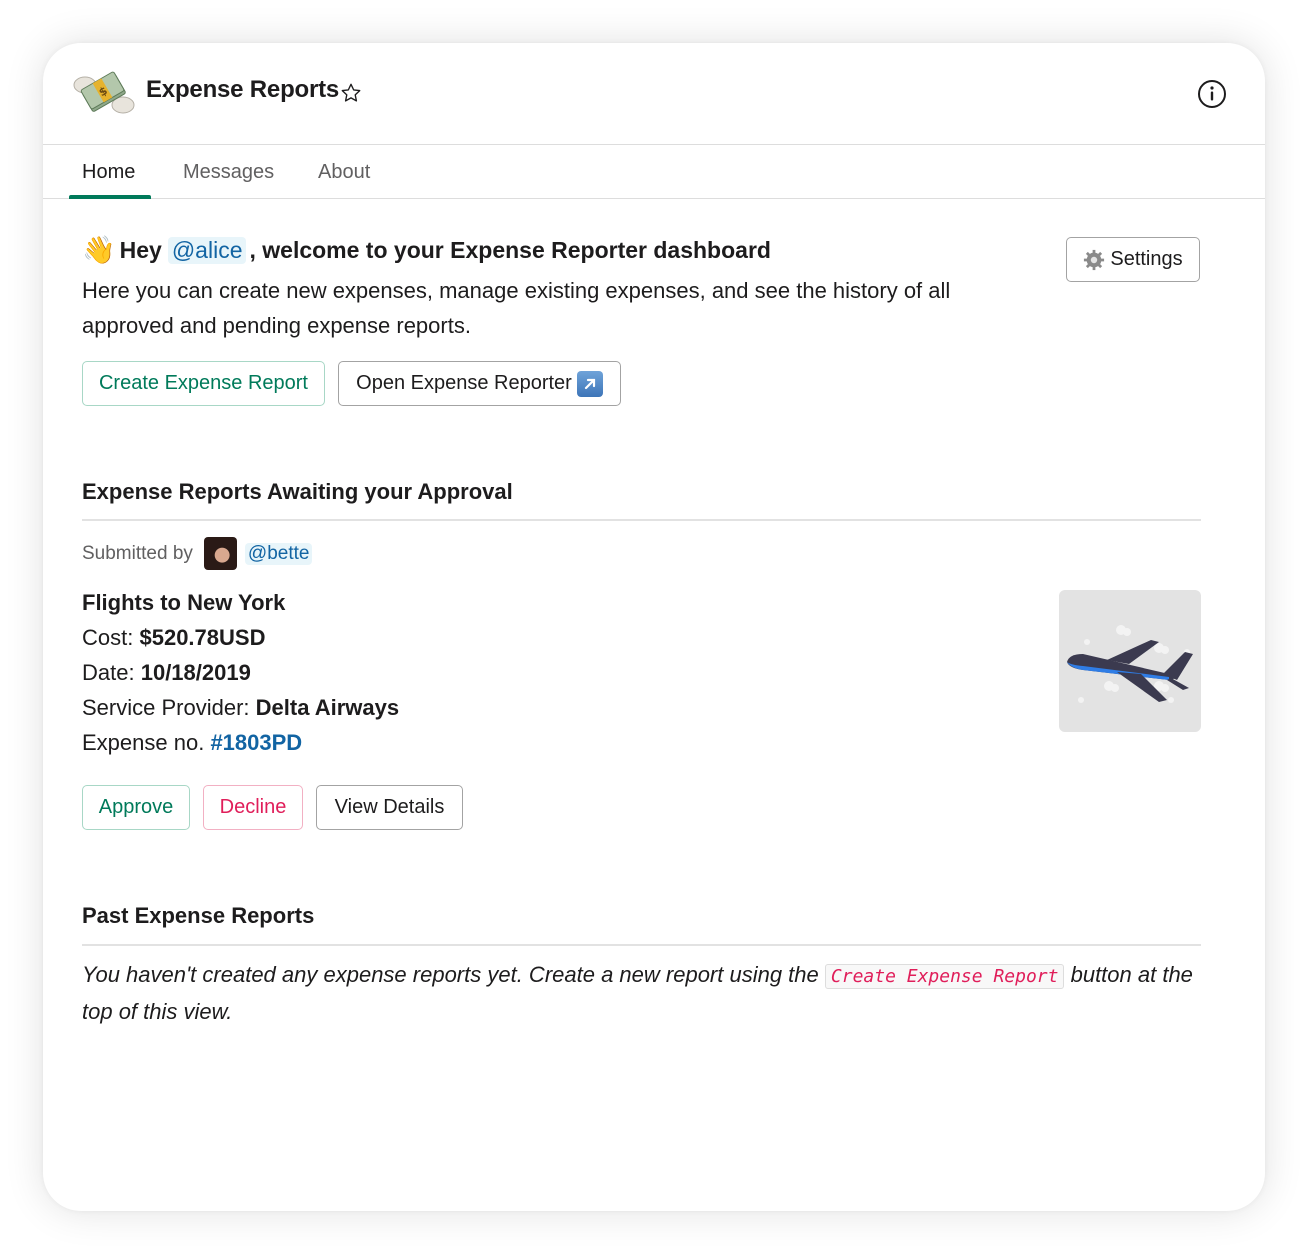  What do you see at coordinates (344, 172) in the screenshot?
I see `tab-about: About` at bounding box center [344, 172].